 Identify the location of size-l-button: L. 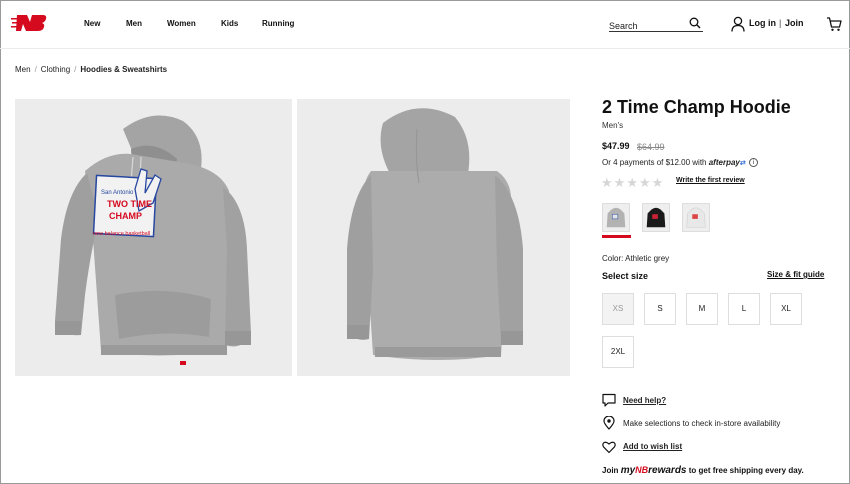
(744, 309).